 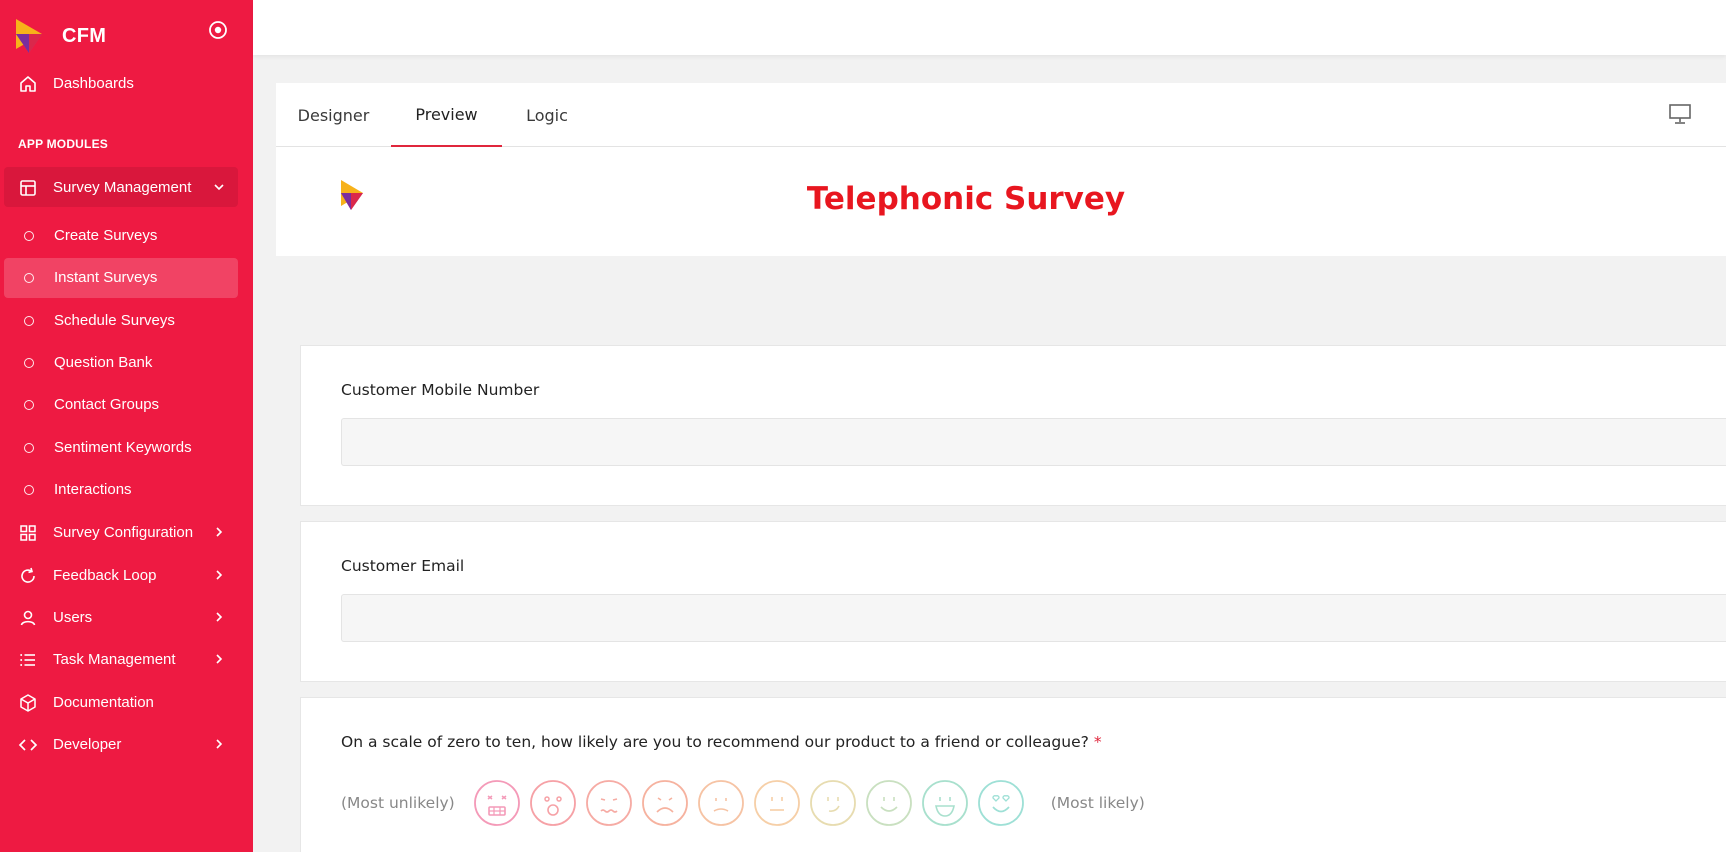 What do you see at coordinates (105, 575) in the screenshot?
I see `sidebar-item-label: Feedback Loop` at bounding box center [105, 575].